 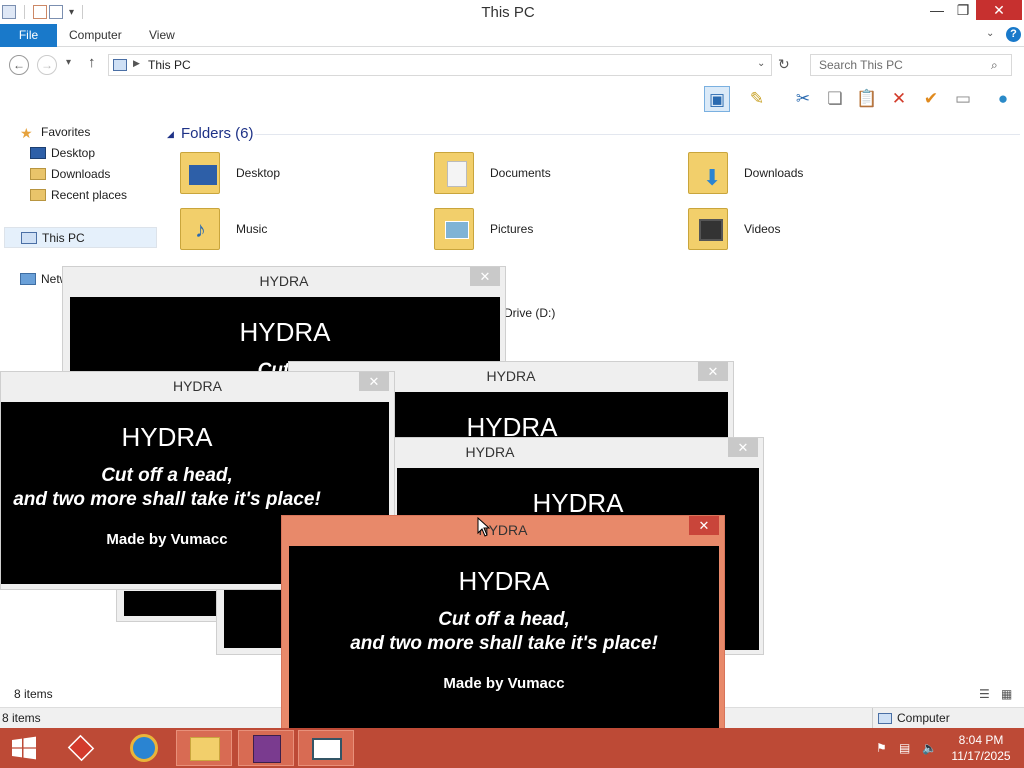 I want to click on large-icons-view-icon: ▦, so click(x=1006, y=694).